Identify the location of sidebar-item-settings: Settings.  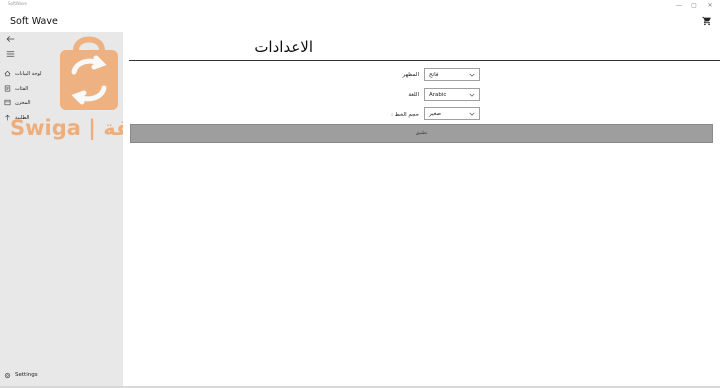
(34, 375).